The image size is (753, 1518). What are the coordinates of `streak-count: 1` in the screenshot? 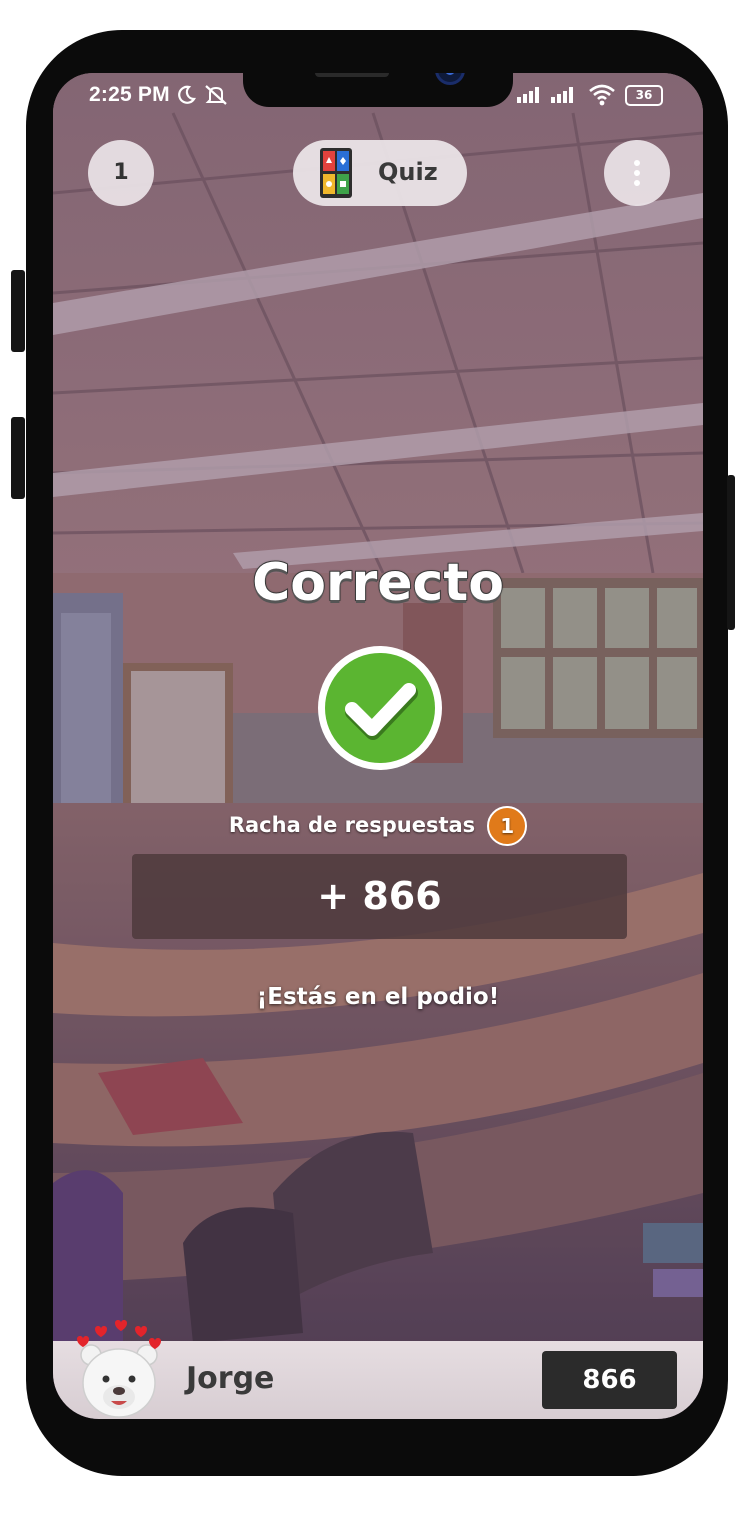 It's located at (507, 826).